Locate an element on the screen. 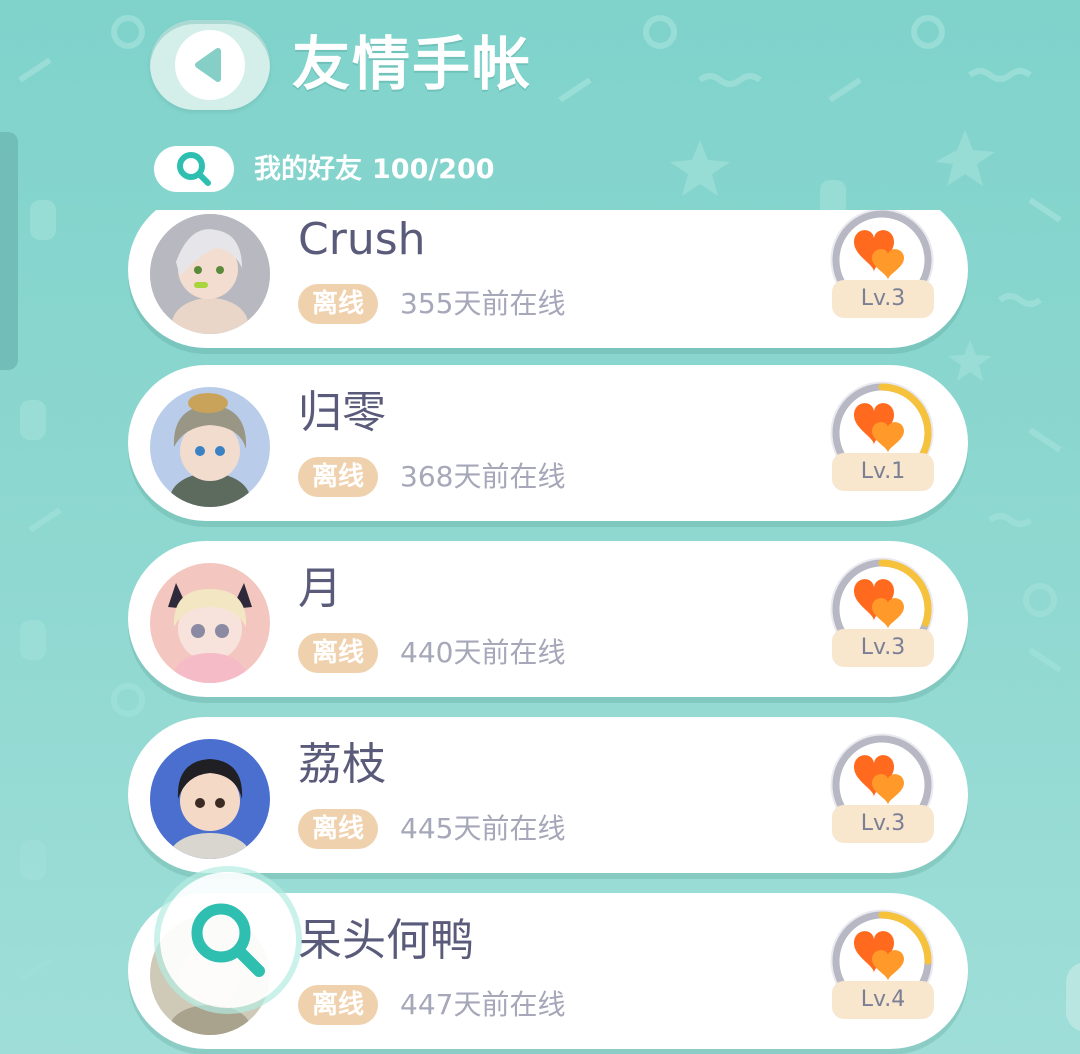 This screenshot has height=1054, width=1080. page-title: 友情手帐 is located at coordinates (412, 64).